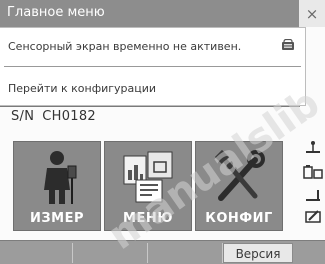 This screenshot has height=264, width=325. Describe the element at coordinates (23, 116) in the screenshot. I see `serial-label: S/N` at that location.